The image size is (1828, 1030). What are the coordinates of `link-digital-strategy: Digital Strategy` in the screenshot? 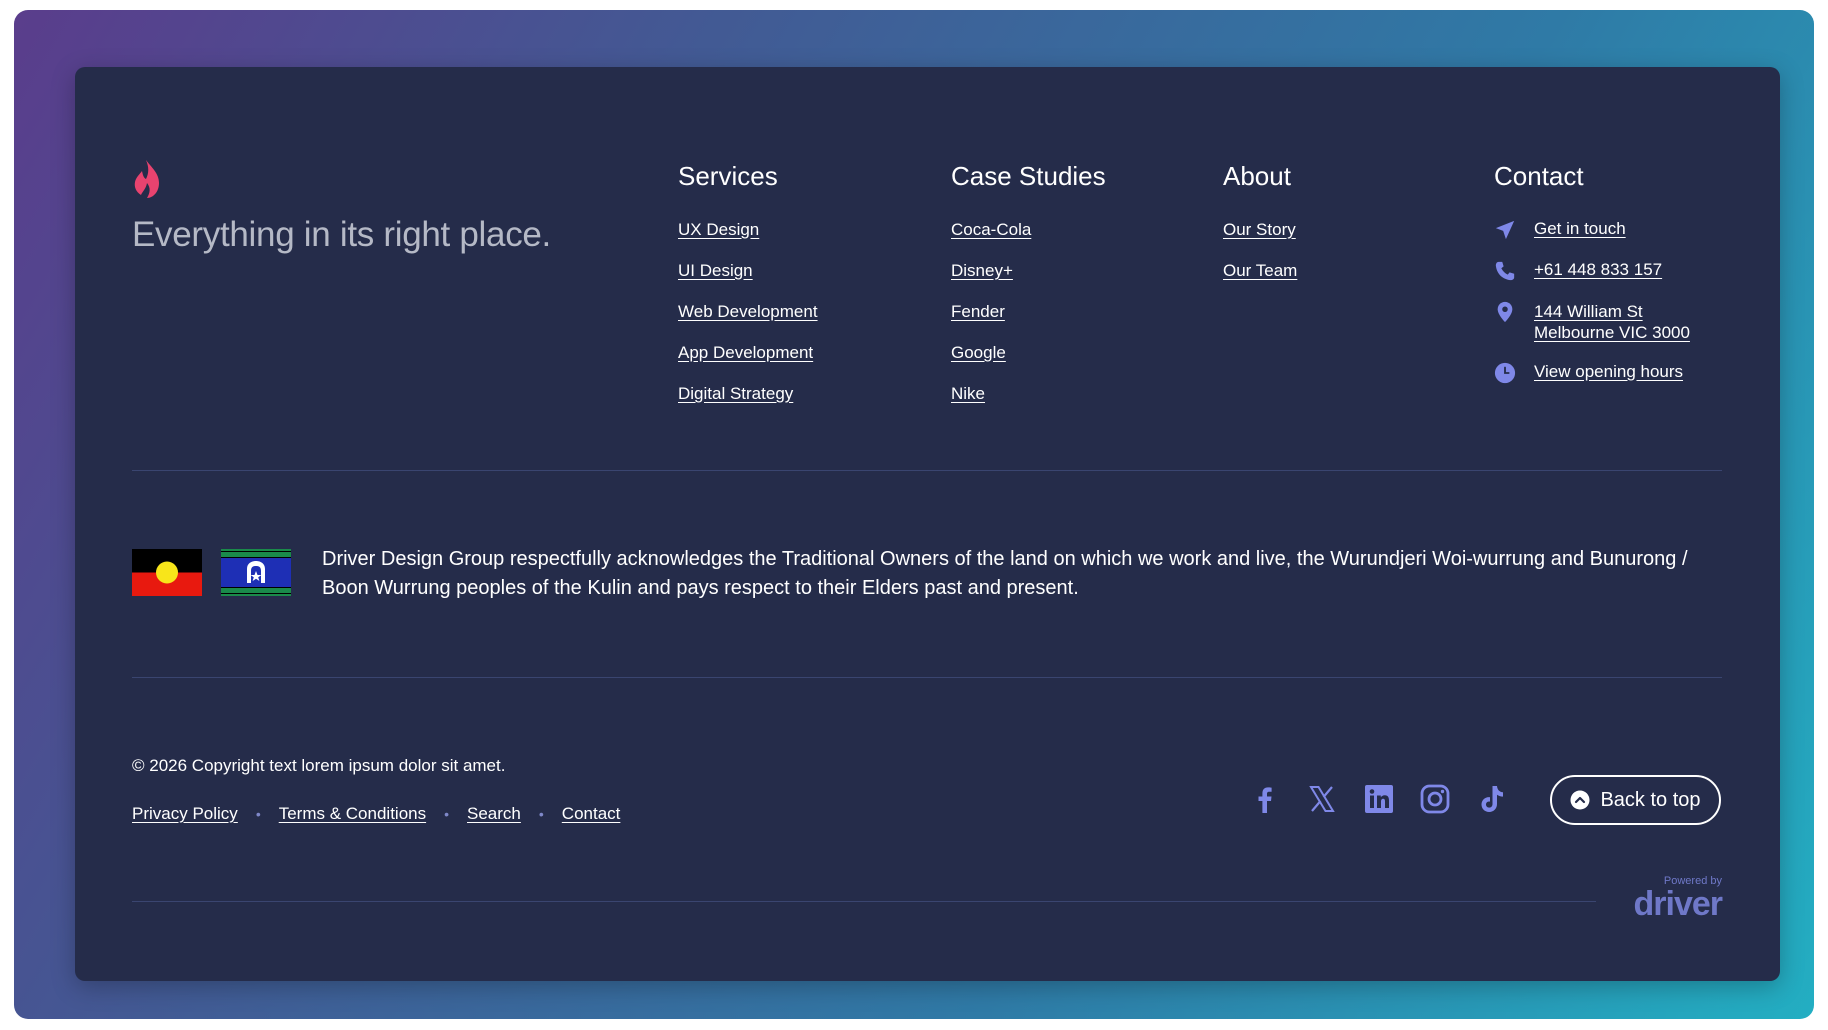 It's located at (735, 393).